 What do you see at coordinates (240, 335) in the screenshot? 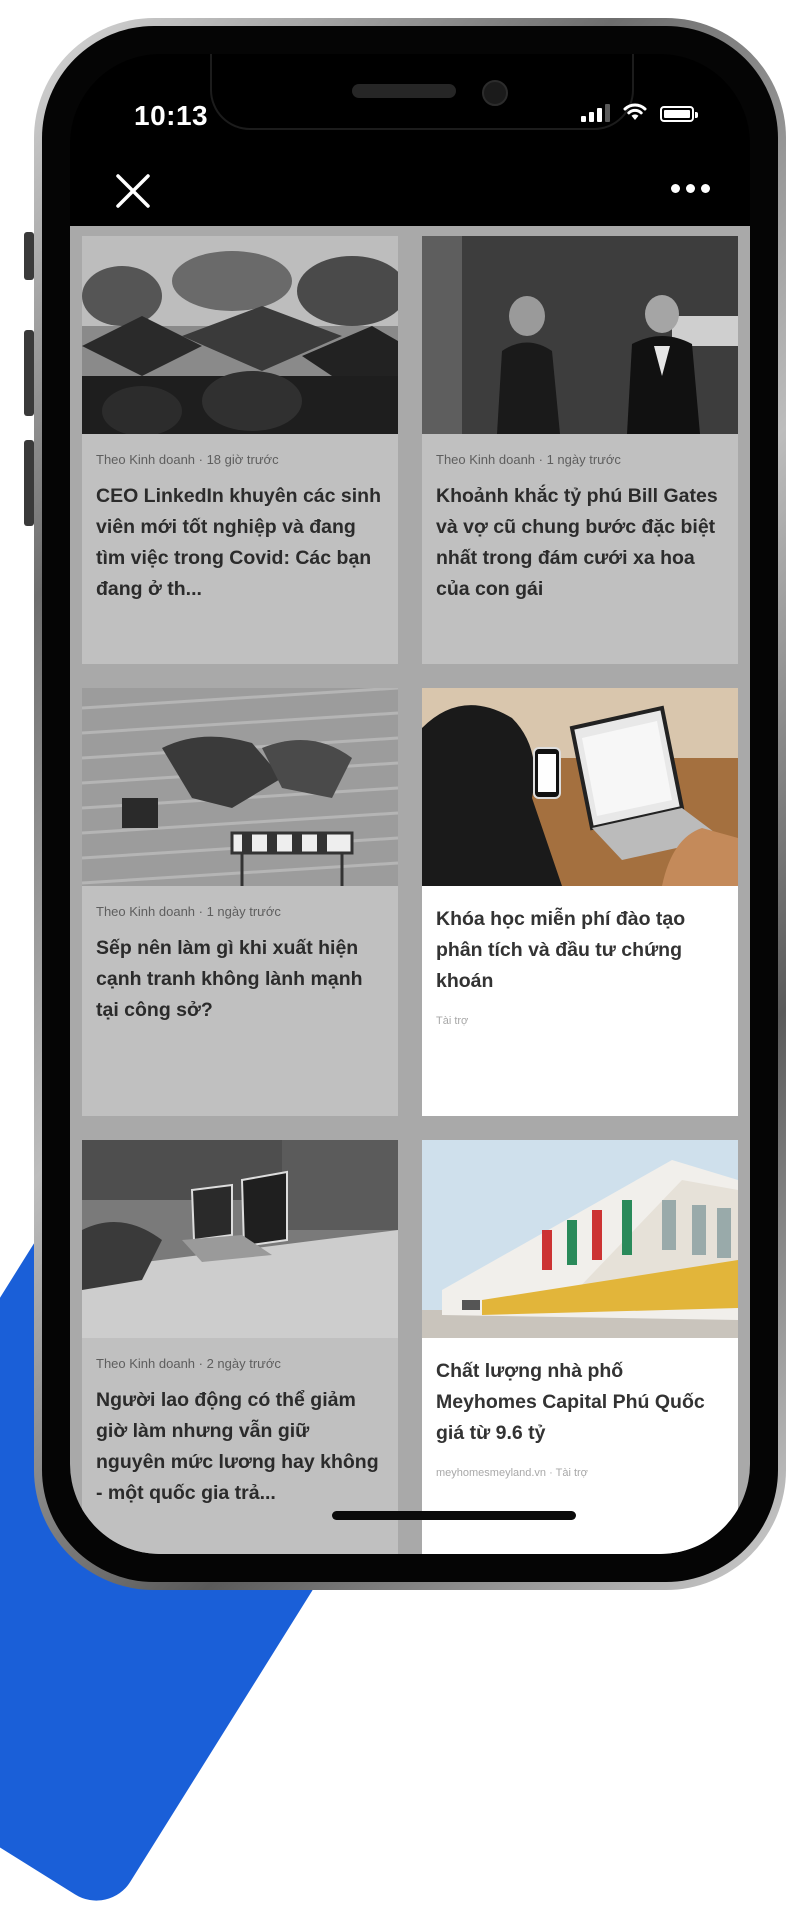
I see `graduation-caps-thumbnail` at bounding box center [240, 335].